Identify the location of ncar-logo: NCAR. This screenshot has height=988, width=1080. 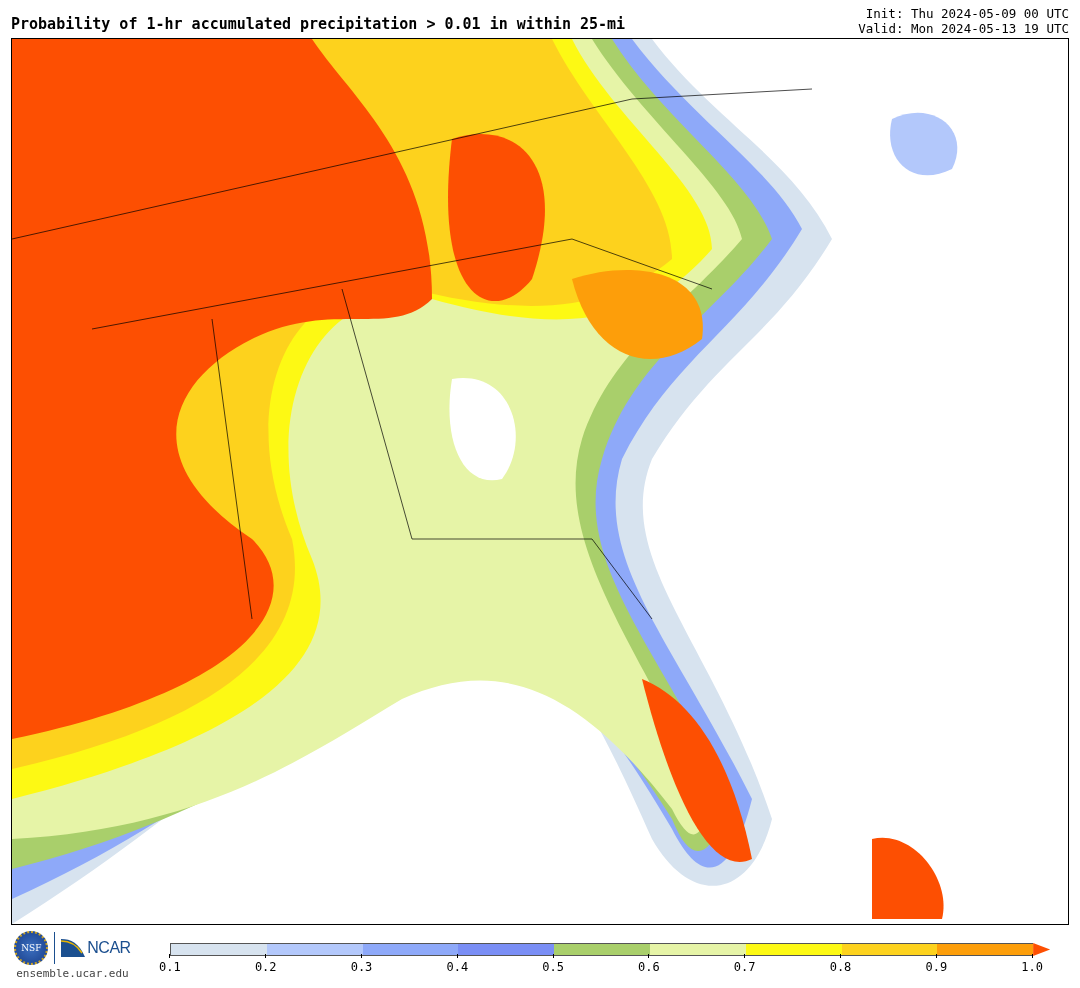
(109, 948).